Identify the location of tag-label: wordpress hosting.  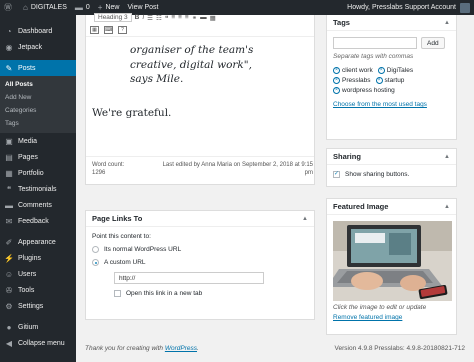
(368, 90).